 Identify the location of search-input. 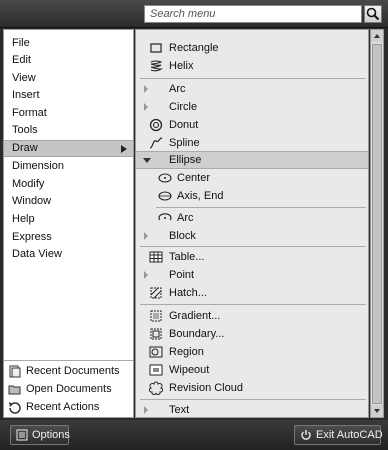
(253, 14).